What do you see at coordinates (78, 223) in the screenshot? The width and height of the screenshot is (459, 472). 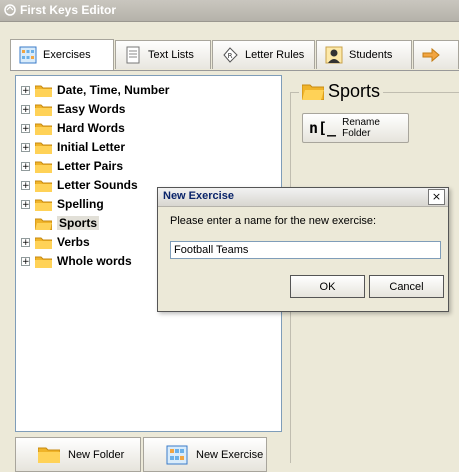 I see `tree-item-label-selected: Sports` at bounding box center [78, 223].